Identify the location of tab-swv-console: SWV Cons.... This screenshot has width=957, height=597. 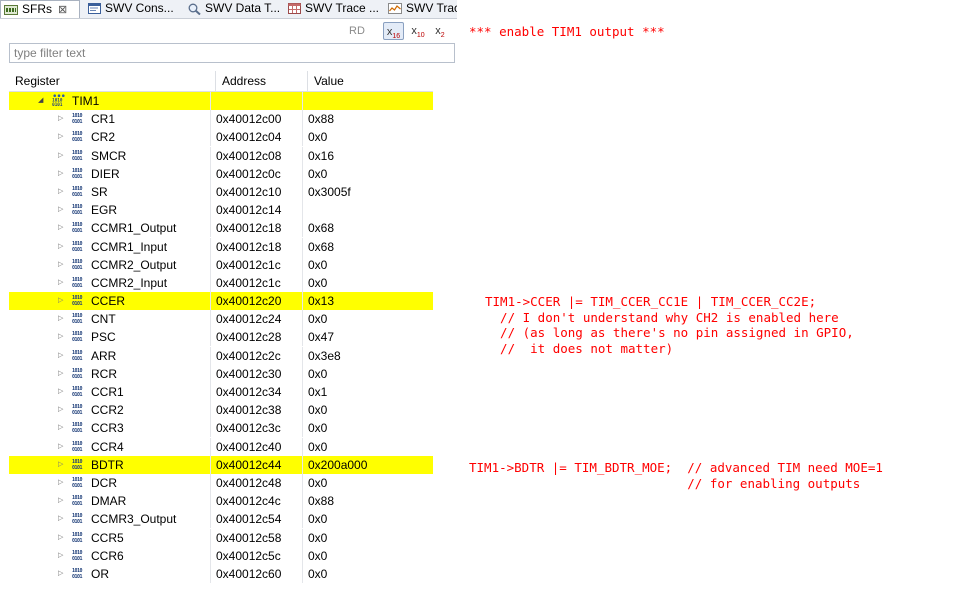
(135, 9).